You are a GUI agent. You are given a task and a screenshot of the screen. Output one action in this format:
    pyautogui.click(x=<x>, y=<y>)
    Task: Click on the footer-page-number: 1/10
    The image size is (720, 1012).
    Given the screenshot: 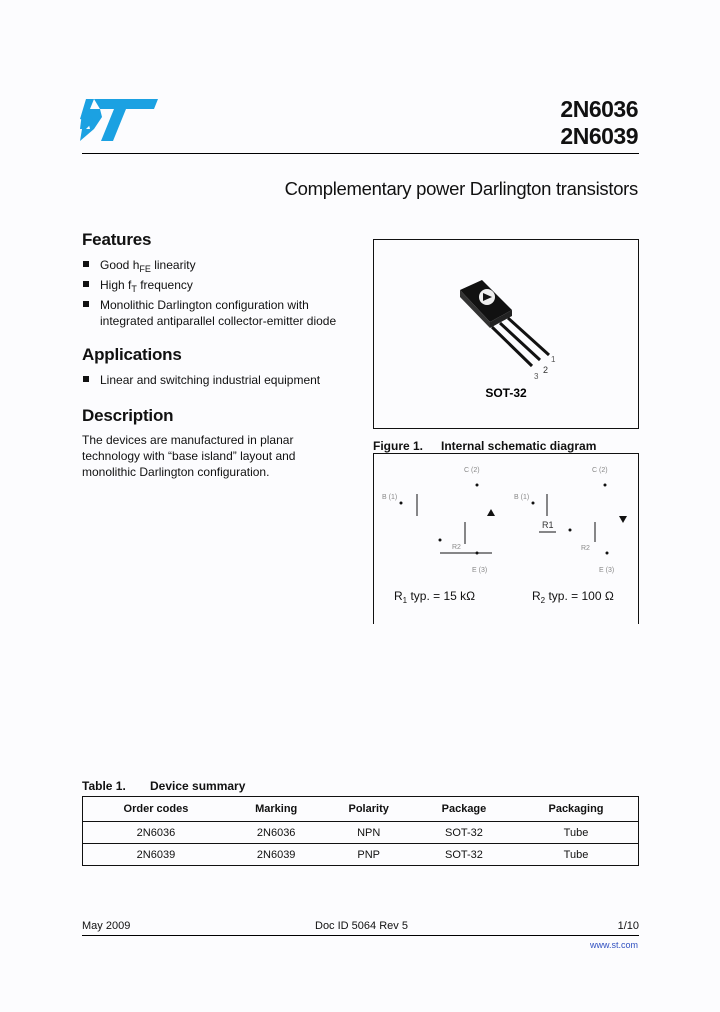 What is the action you would take?
    pyautogui.click(x=628, y=926)
    